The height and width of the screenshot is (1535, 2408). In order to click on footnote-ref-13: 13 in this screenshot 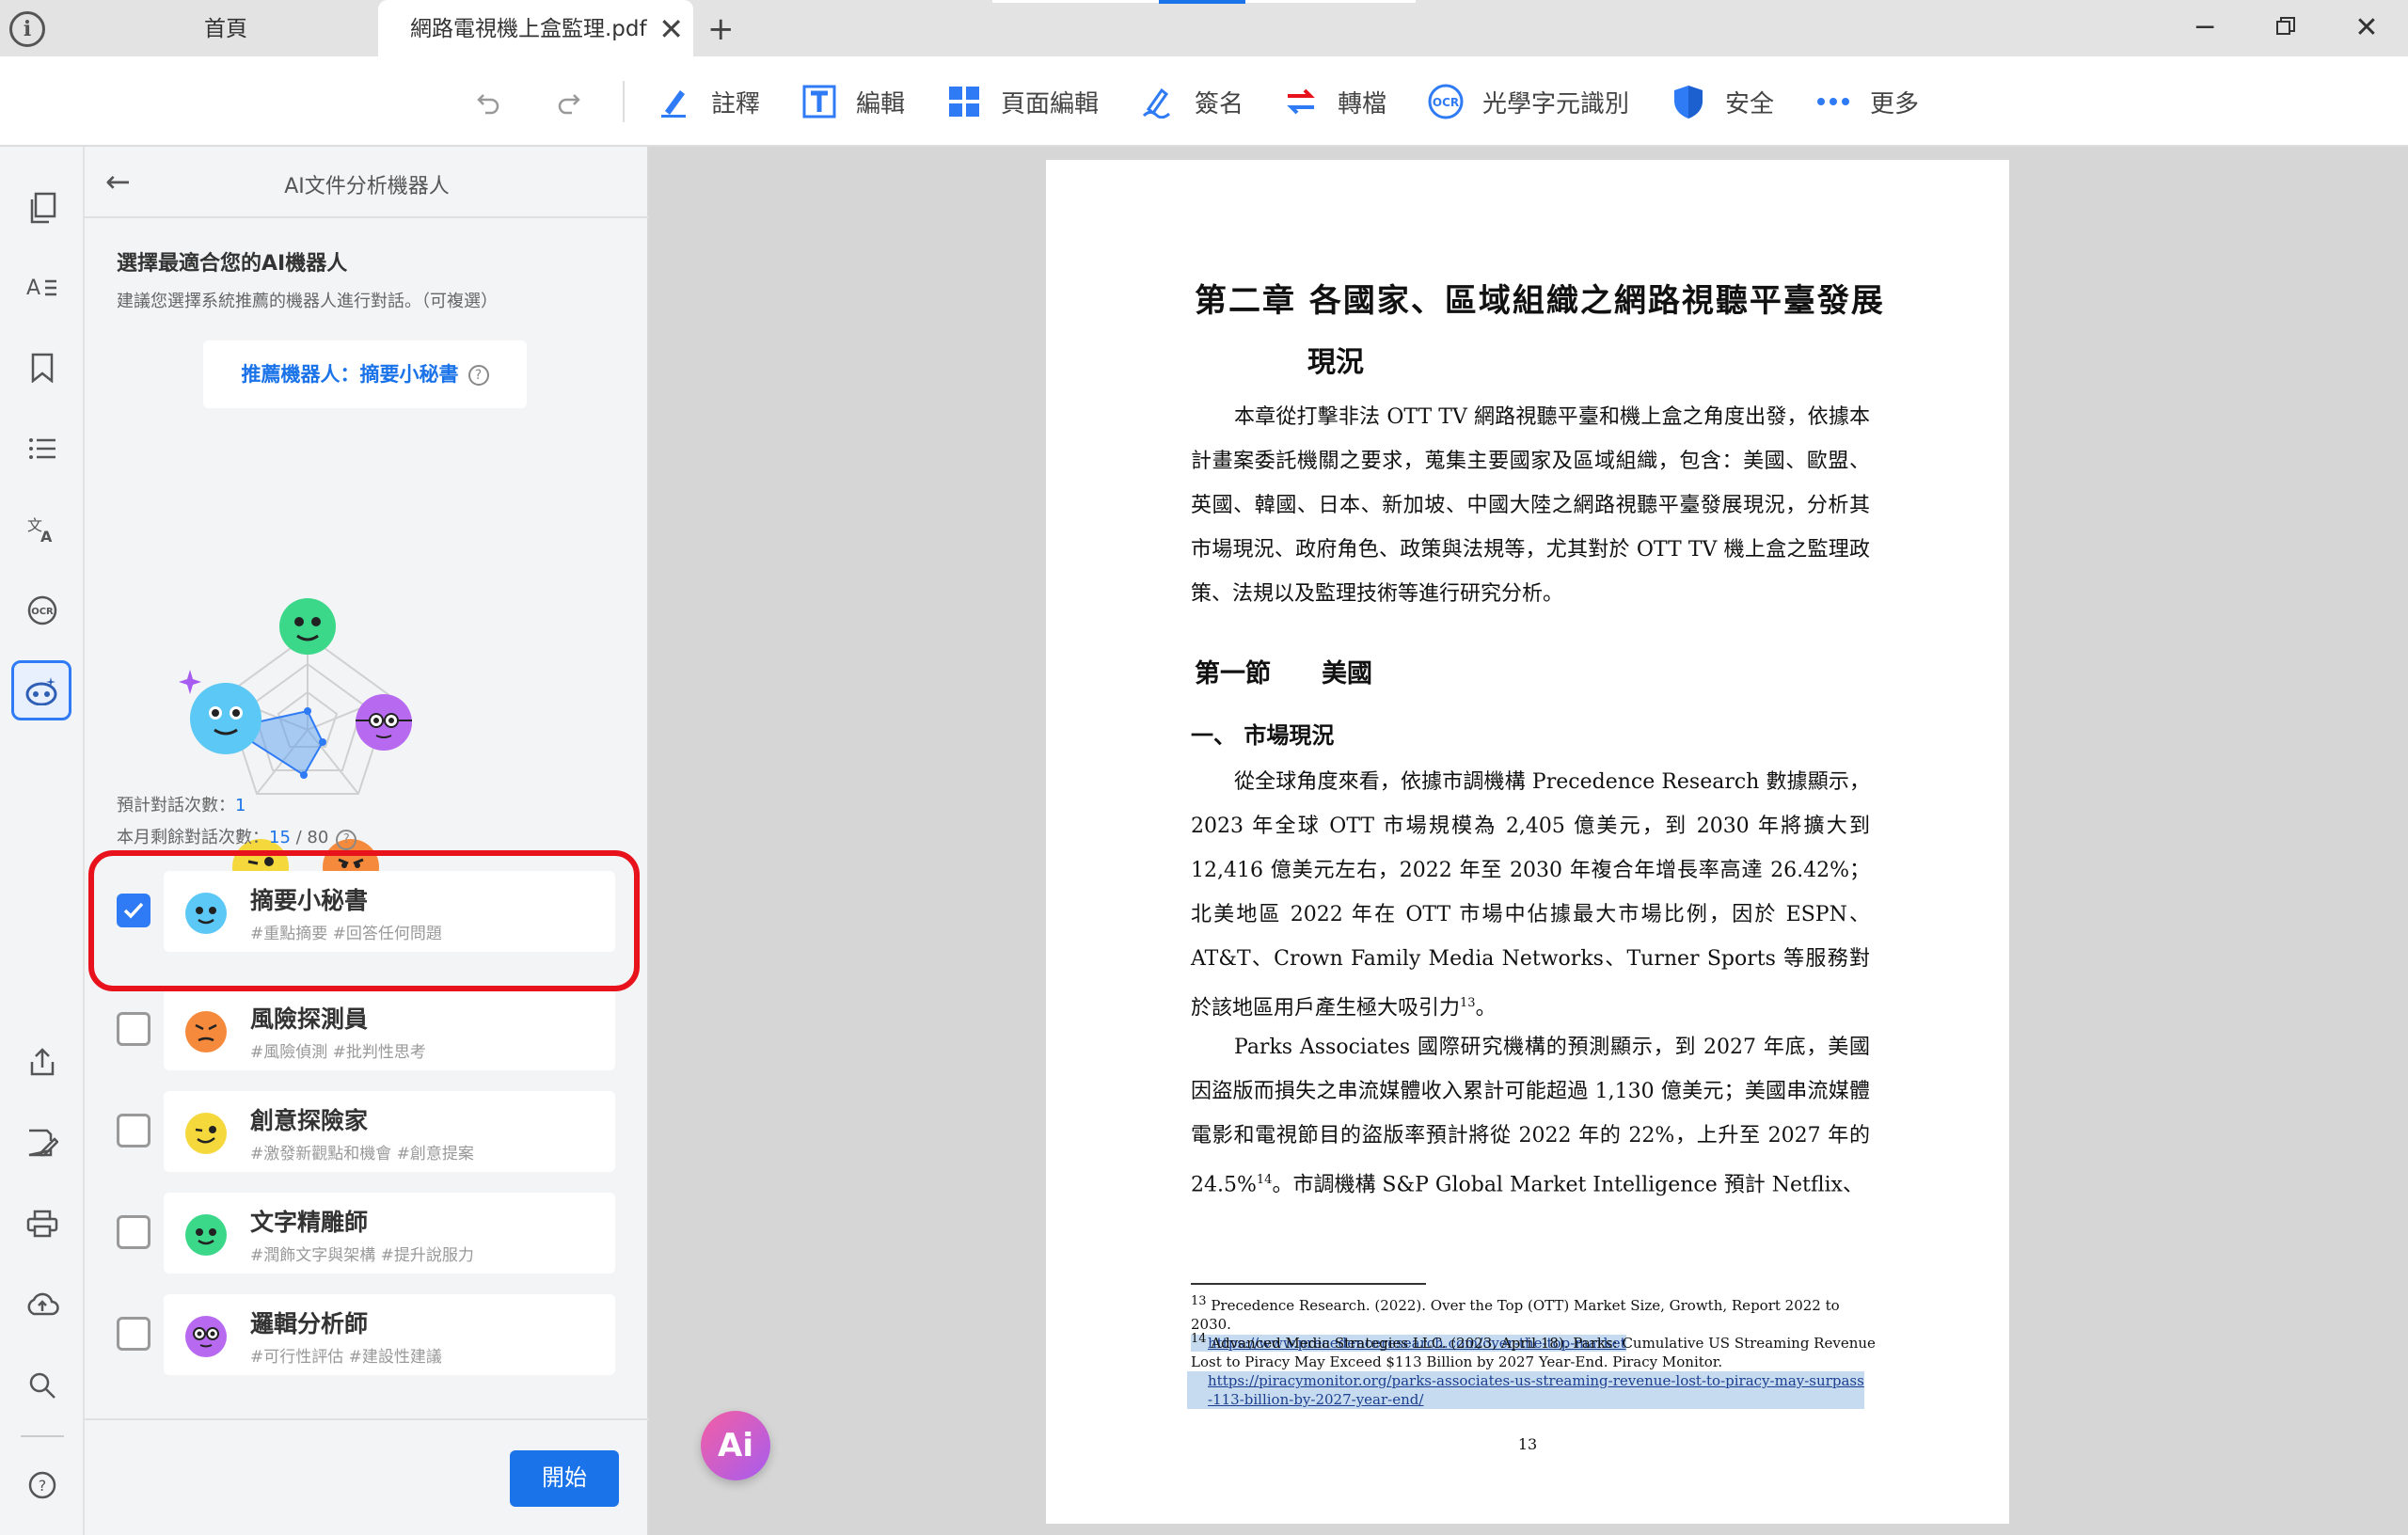, I will do `click(1468, 1003)`.